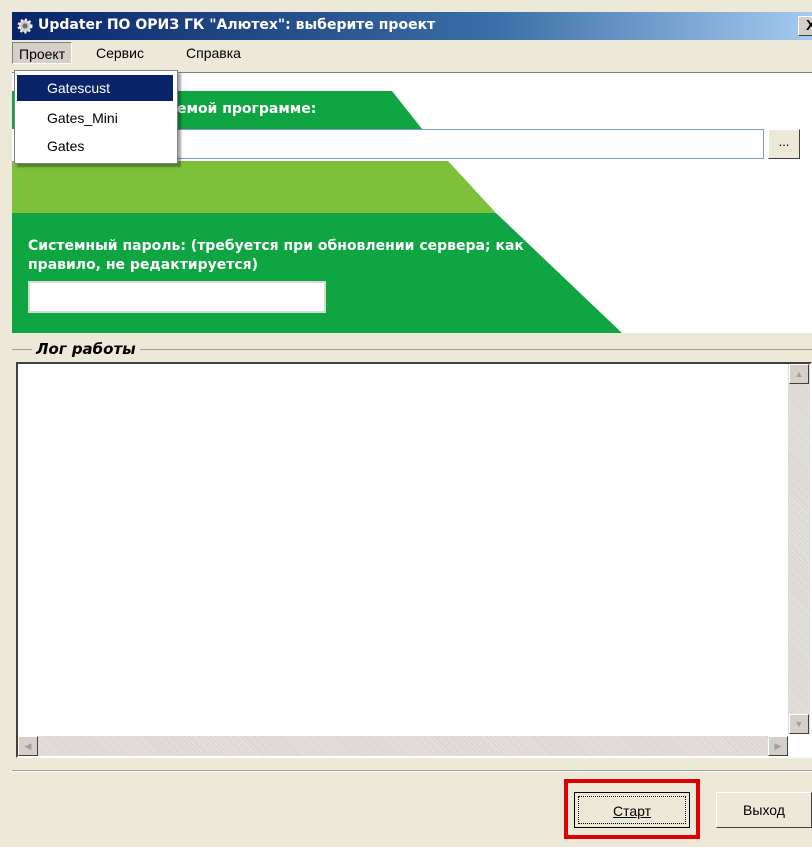  Describe the element at coordinates (412, 771) in the screenshot. I see `bottom-separator-highlight` at that location.